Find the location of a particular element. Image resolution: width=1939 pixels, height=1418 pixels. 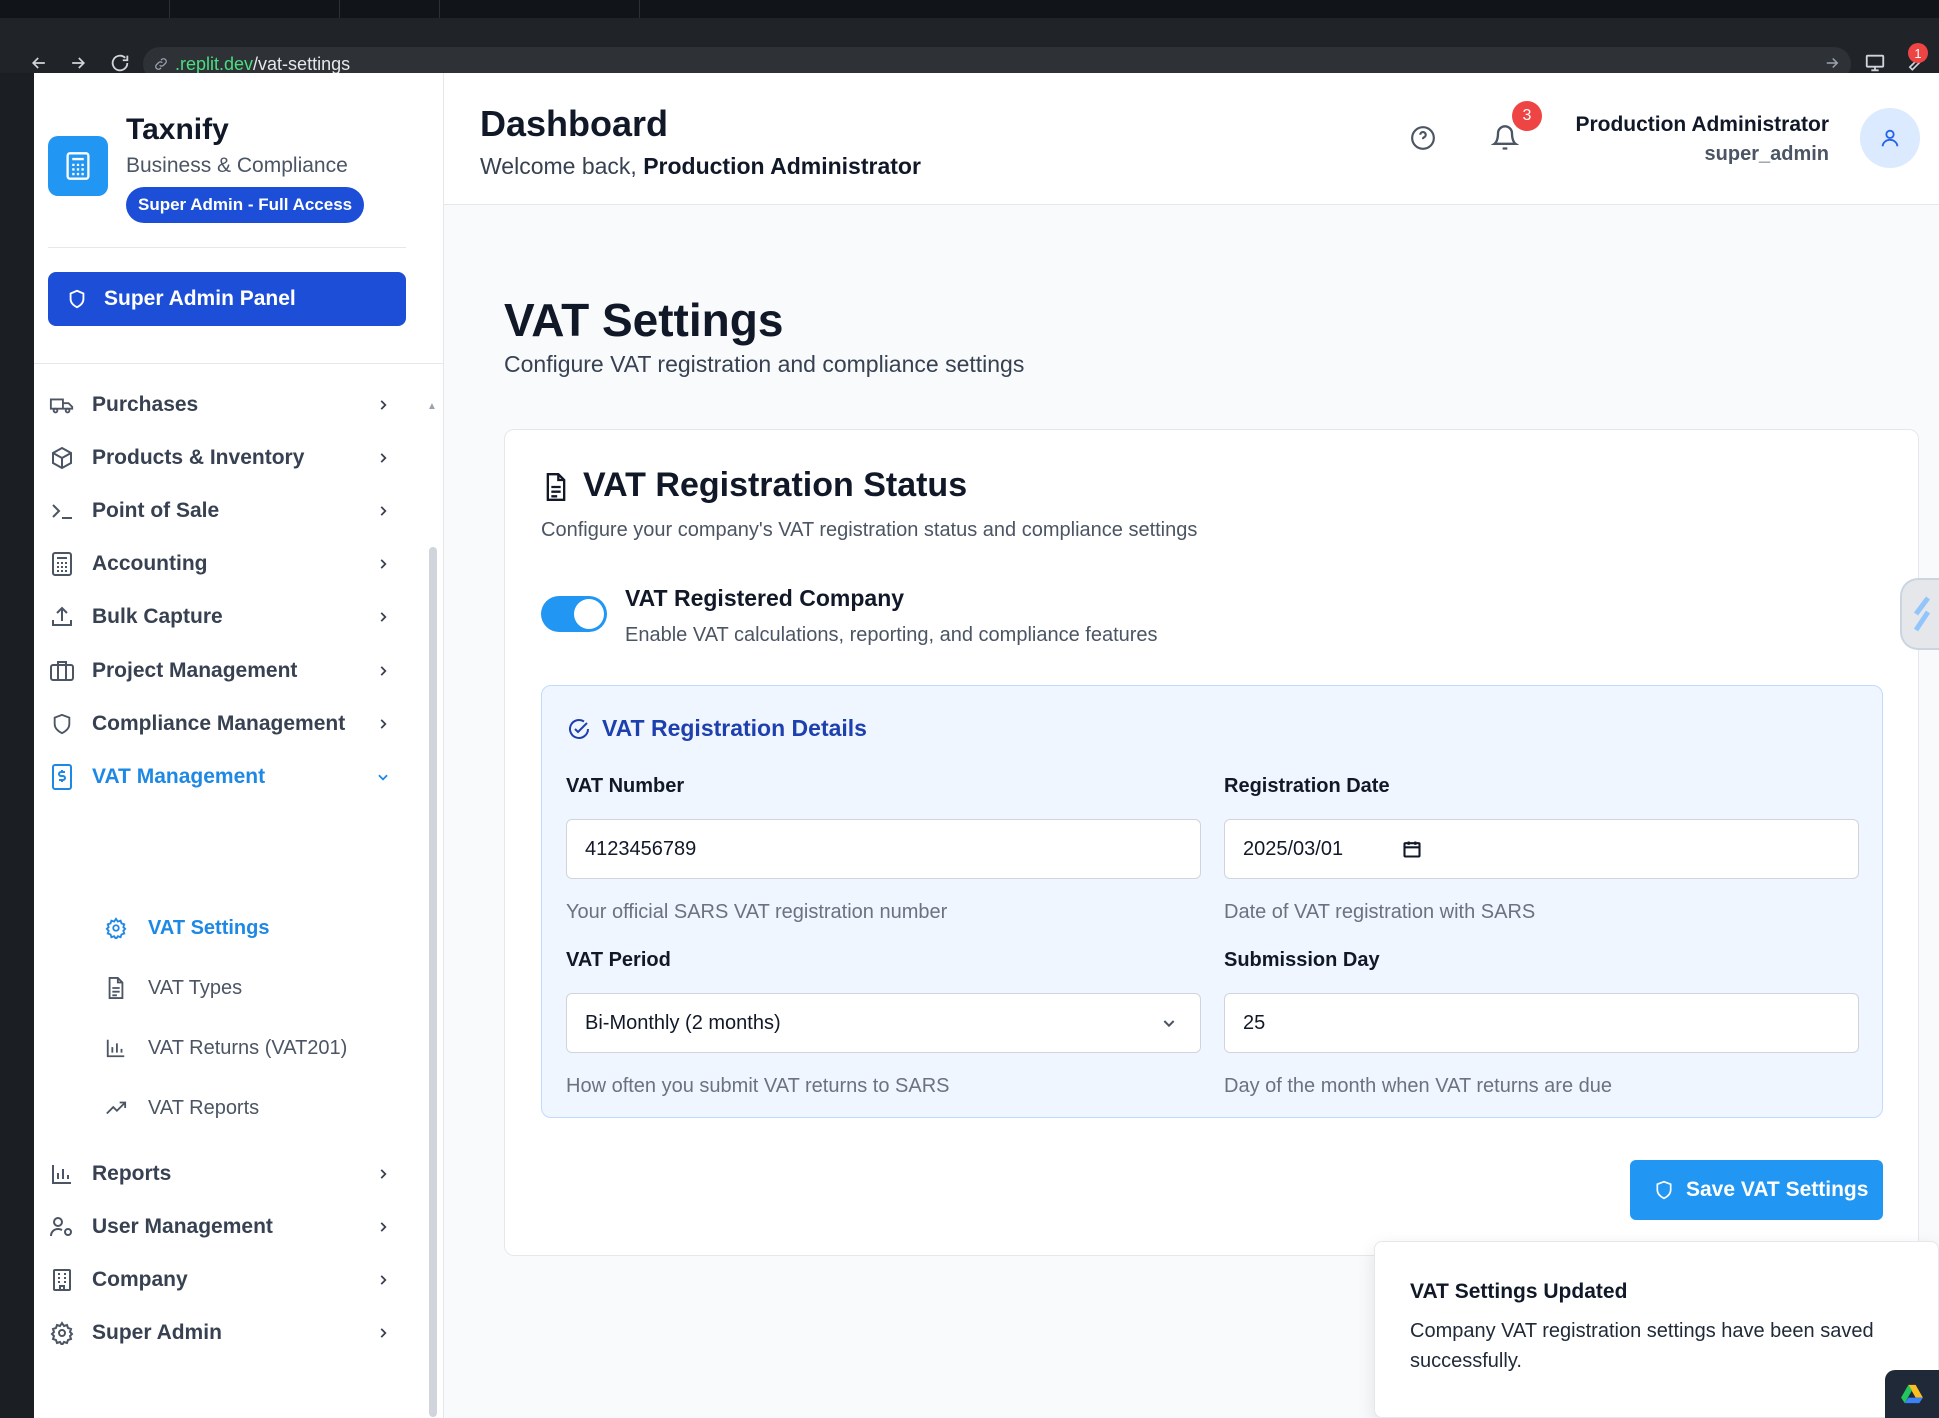

access-badge: Super Admin - Full Access is located at coordinates (245, 205).